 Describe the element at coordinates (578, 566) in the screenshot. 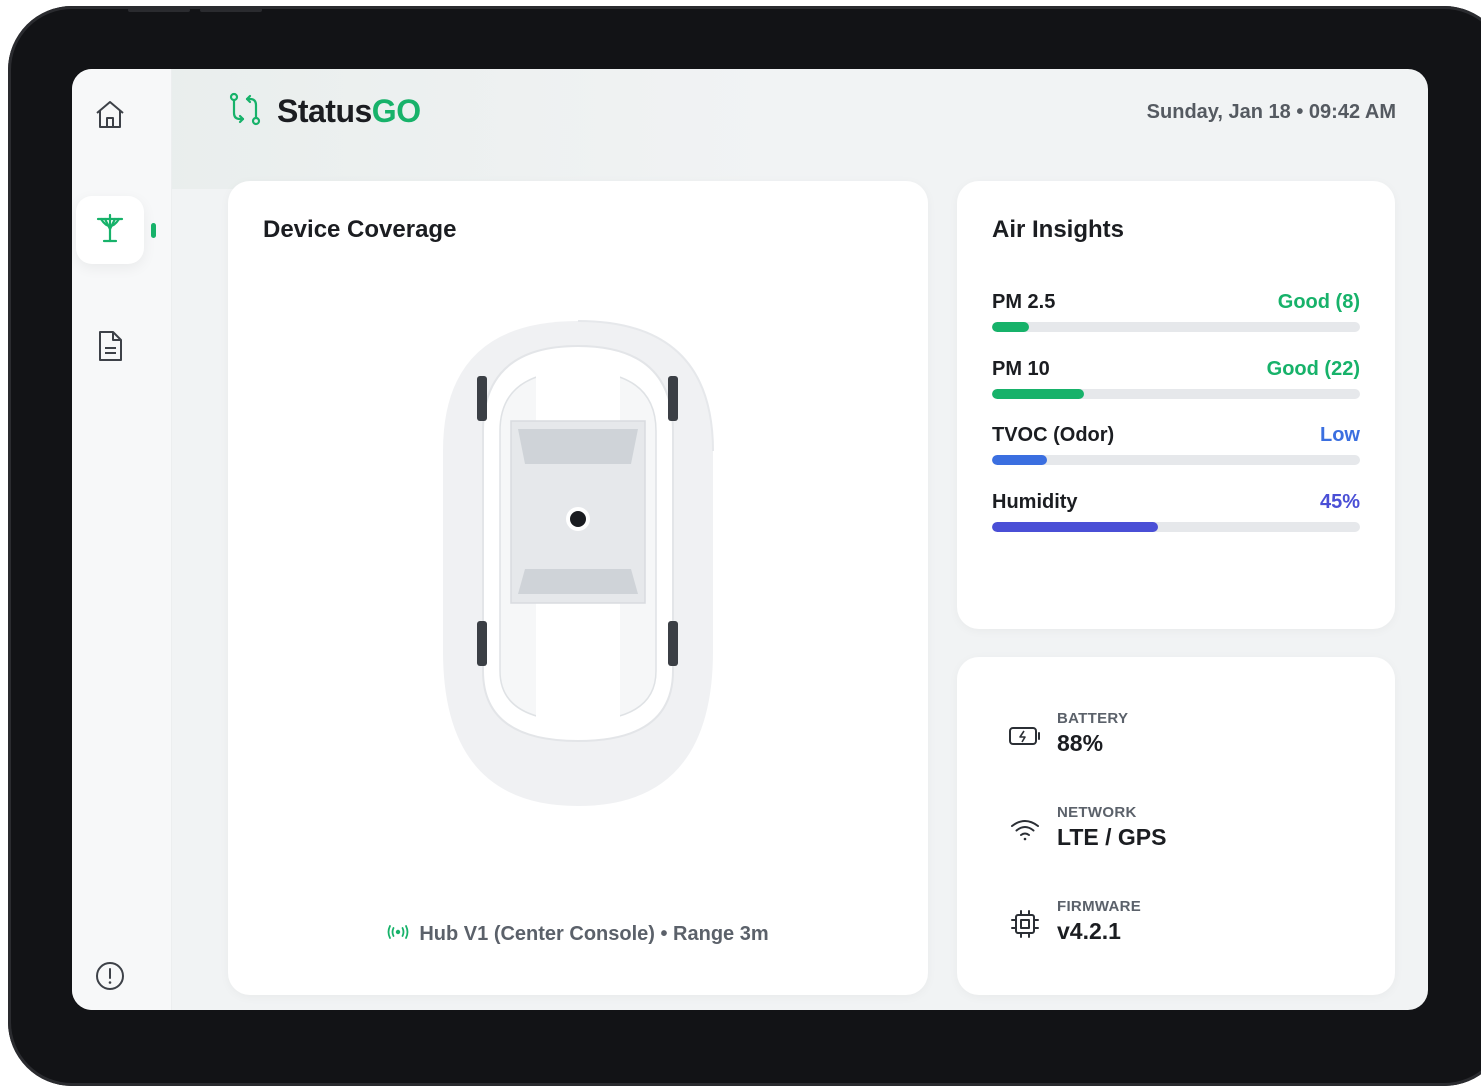

I see `car-diagram` at that location.